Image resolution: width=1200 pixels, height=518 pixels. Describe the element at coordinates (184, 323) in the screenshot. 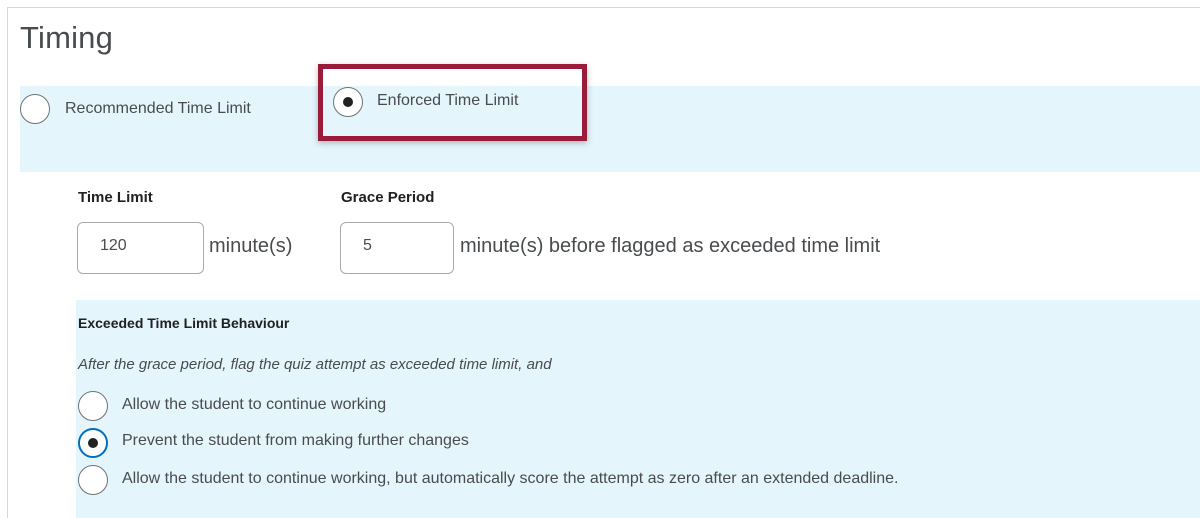

I see `exceeded-behaviour-title: Exceeded Time Limit Behaviour` at that location.